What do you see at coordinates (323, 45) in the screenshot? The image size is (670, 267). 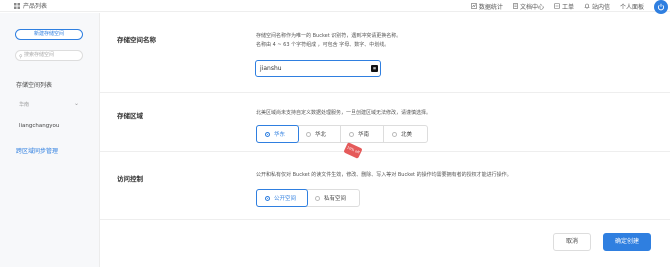 I see `bucket-name-desc-2: 名称由 4 ~ 63 个字符组成 ，可包含 字母、数字、中划线。` at bounding box center [323, 45].